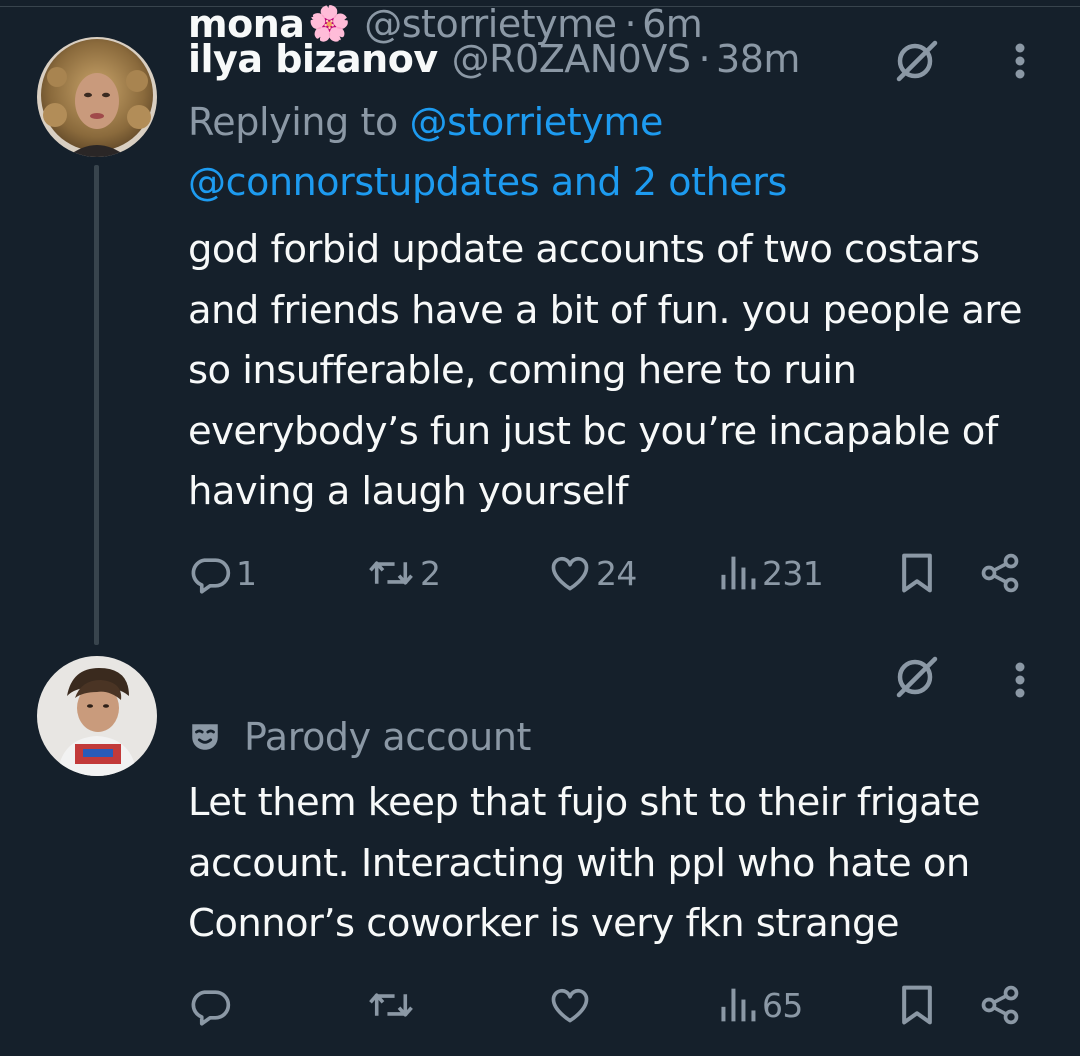 The width and height of the screenshot is (1080, 1056). I want to click on reply-button, so click(212, 1005).